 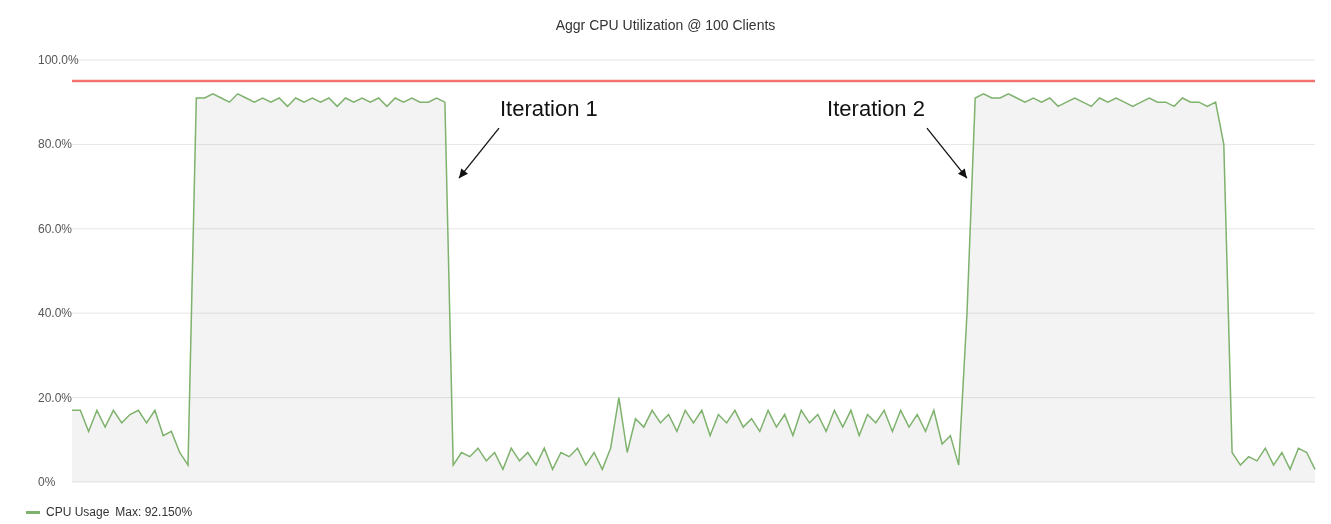 What do you see at coordinates (78, 512) in the screenshot?
I see `legend-series-name: CPU Usage` at bounding box center [78, 512].